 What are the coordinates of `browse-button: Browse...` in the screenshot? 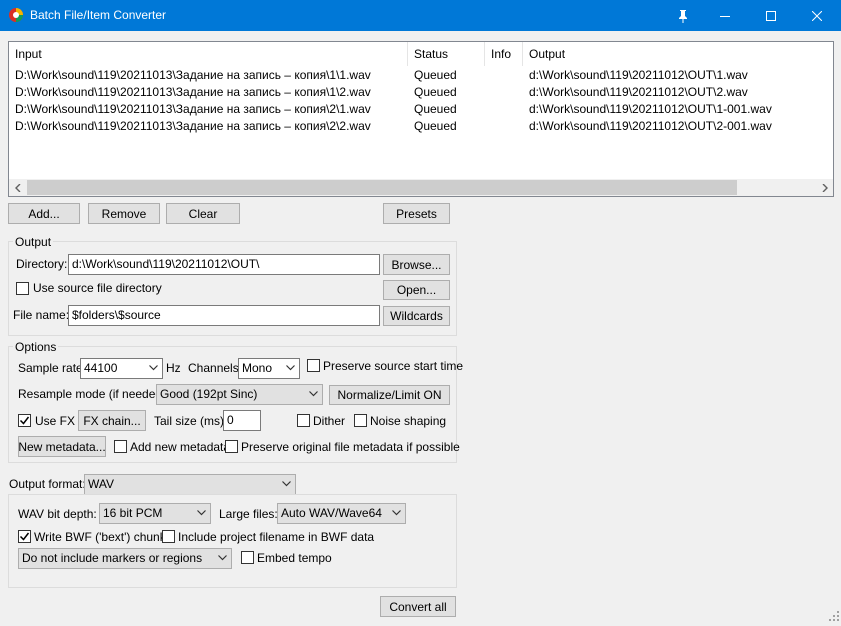 It's located at (416, 264).